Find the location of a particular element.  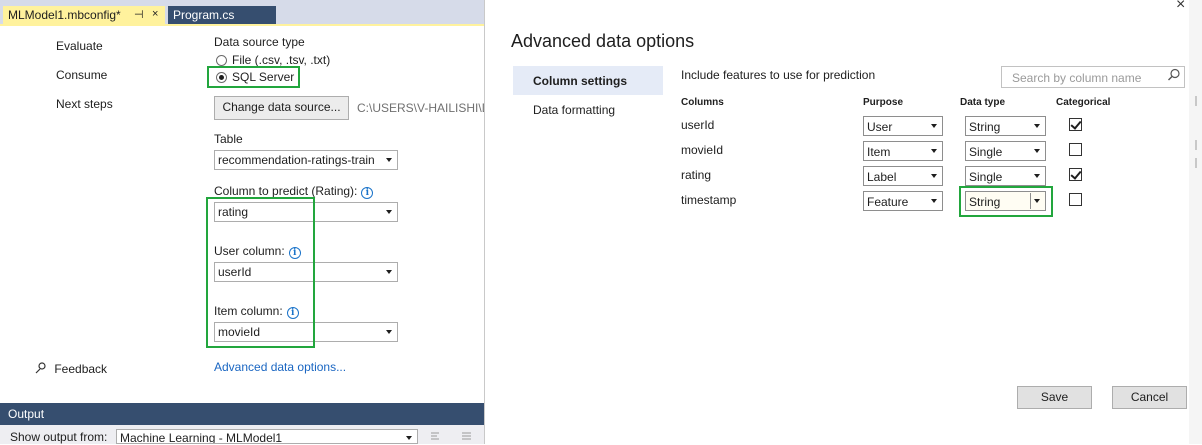

data-source-type-heading: Data source type is located at coordinates (259, 42).